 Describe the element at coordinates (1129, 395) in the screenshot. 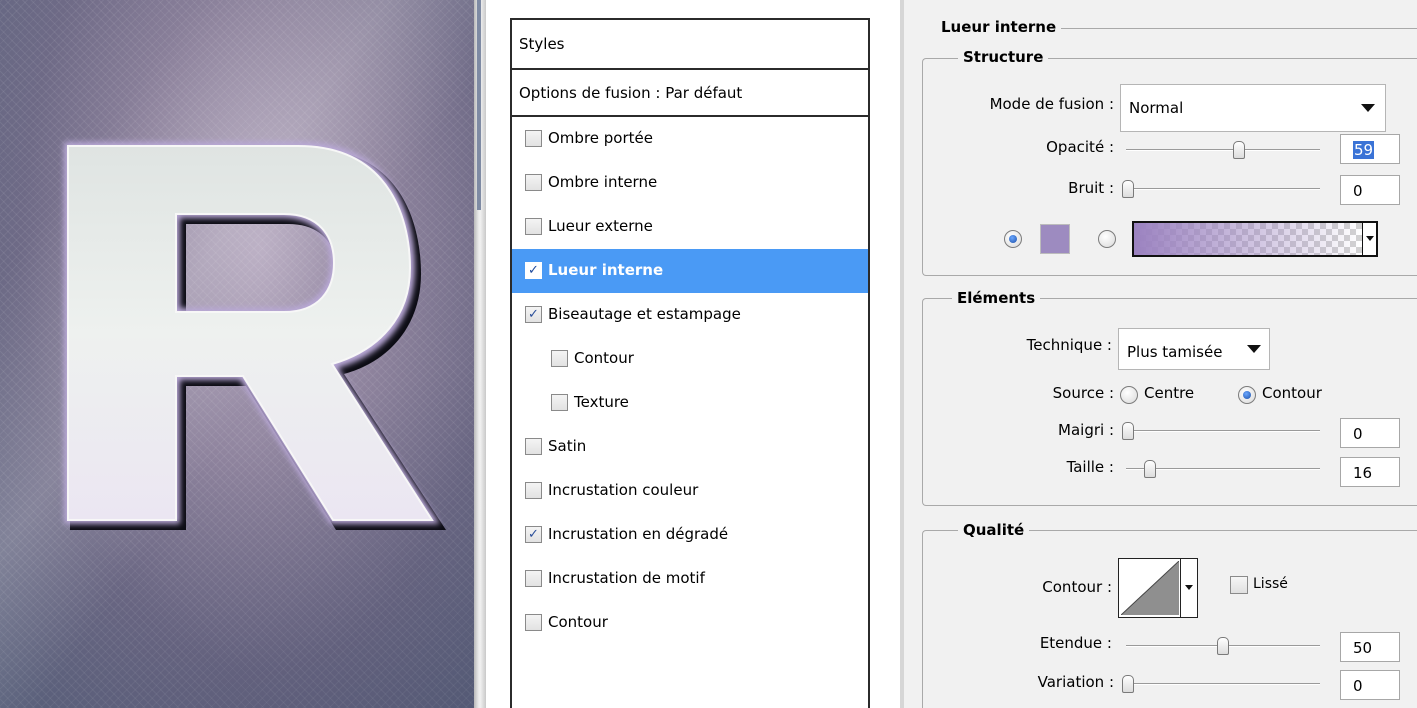

I see `source-center-radio` at that location.